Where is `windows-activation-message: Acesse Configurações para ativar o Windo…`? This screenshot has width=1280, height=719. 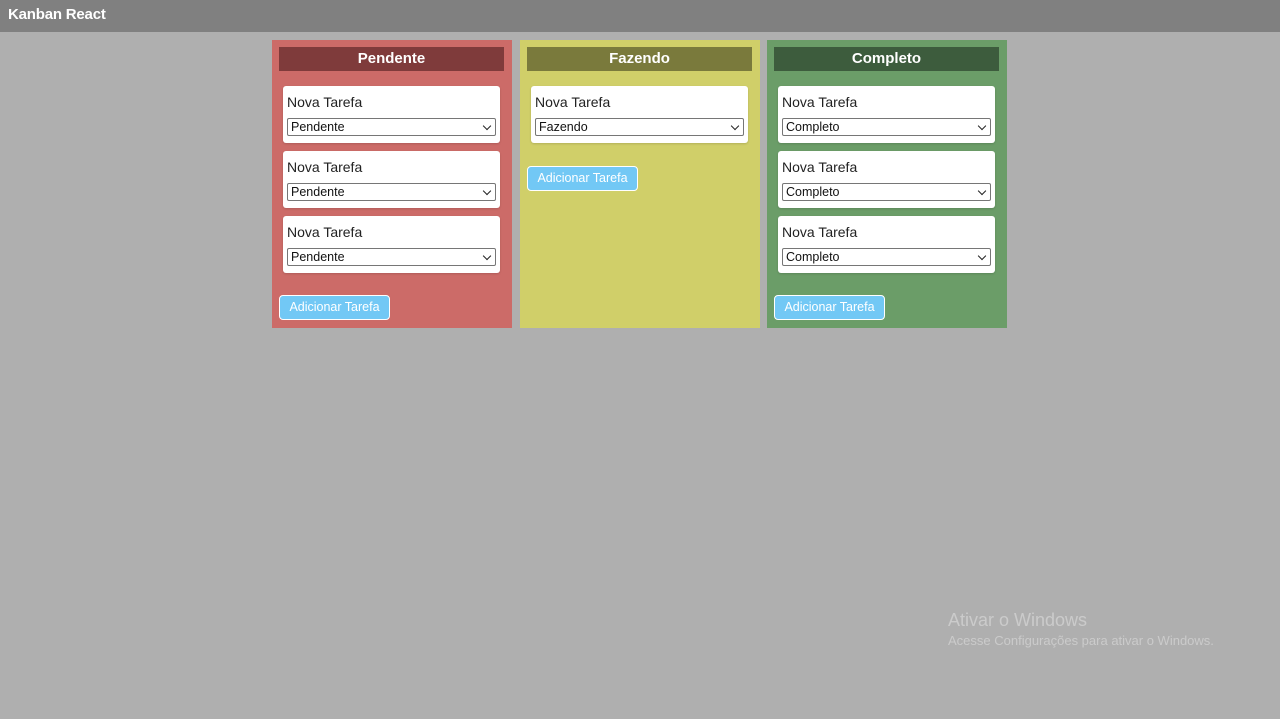
windows-activation-message: Acesse Configurações para ativar o Windo… is located at coordinates (1081, 640).